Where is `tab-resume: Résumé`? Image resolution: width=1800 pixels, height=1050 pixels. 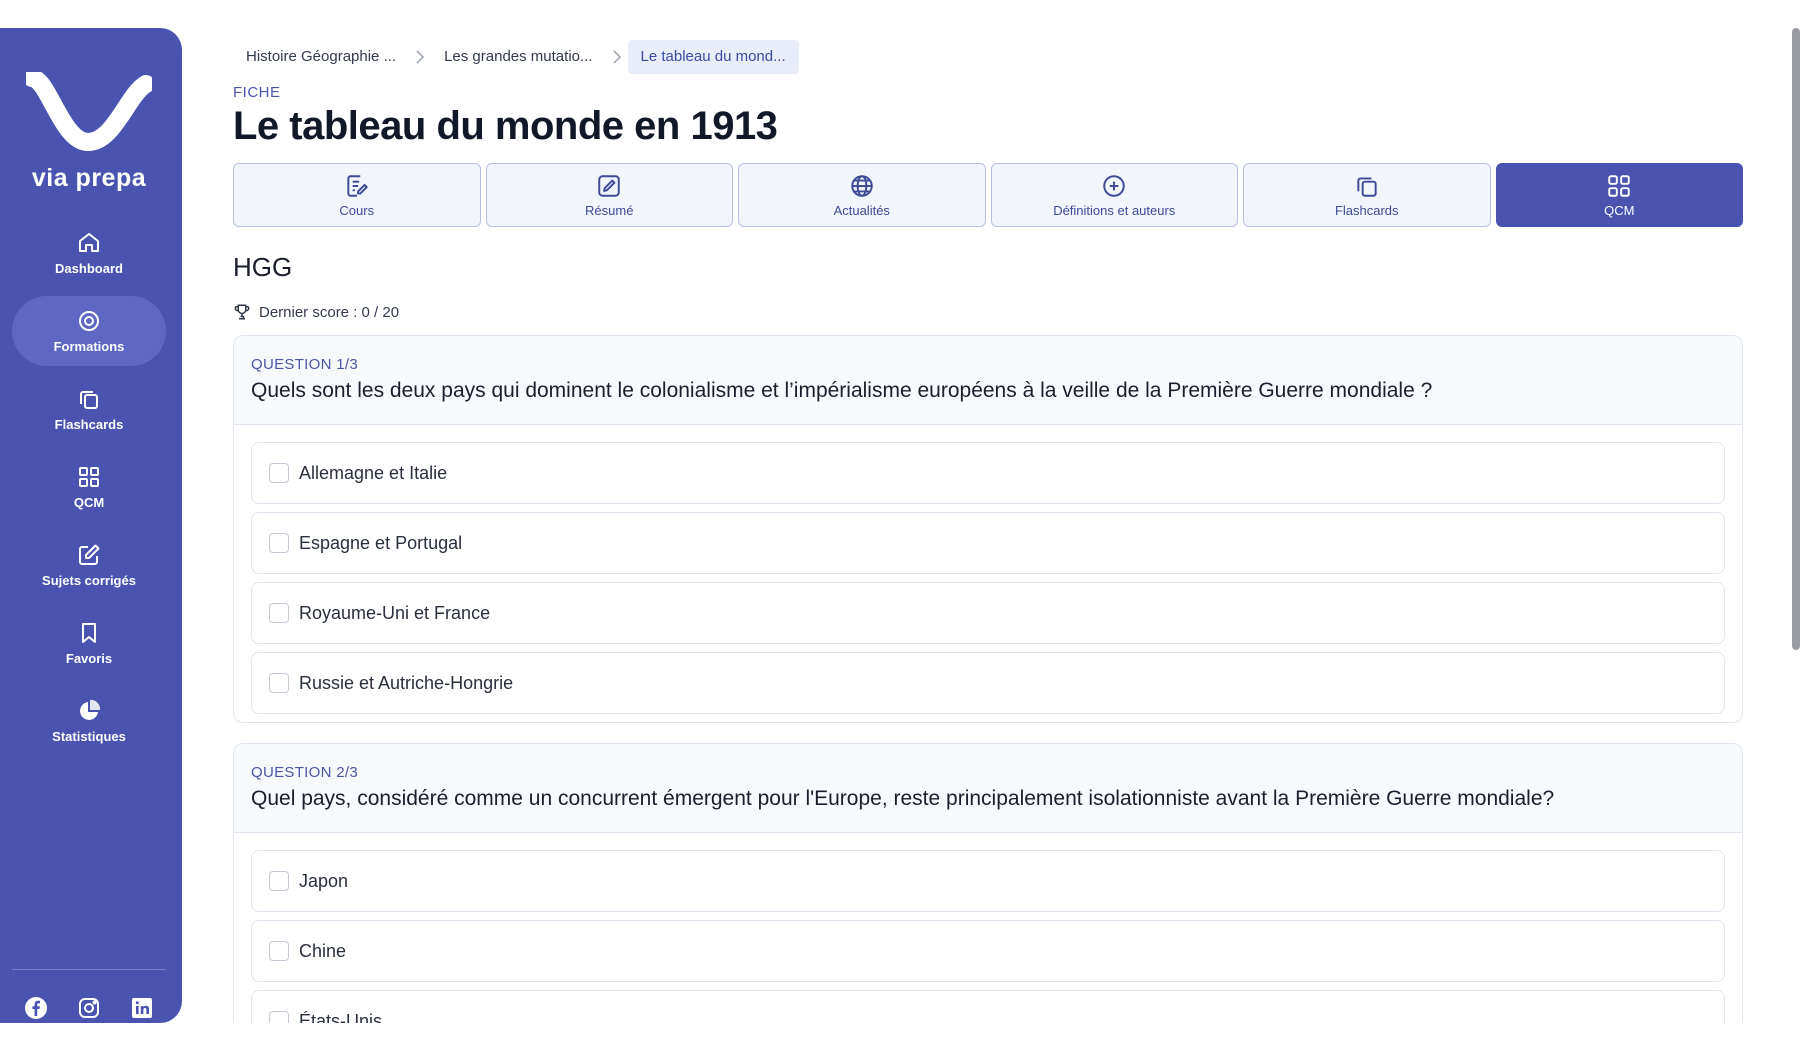 tab-resume: Résumé is located at coordinates (609, 195).